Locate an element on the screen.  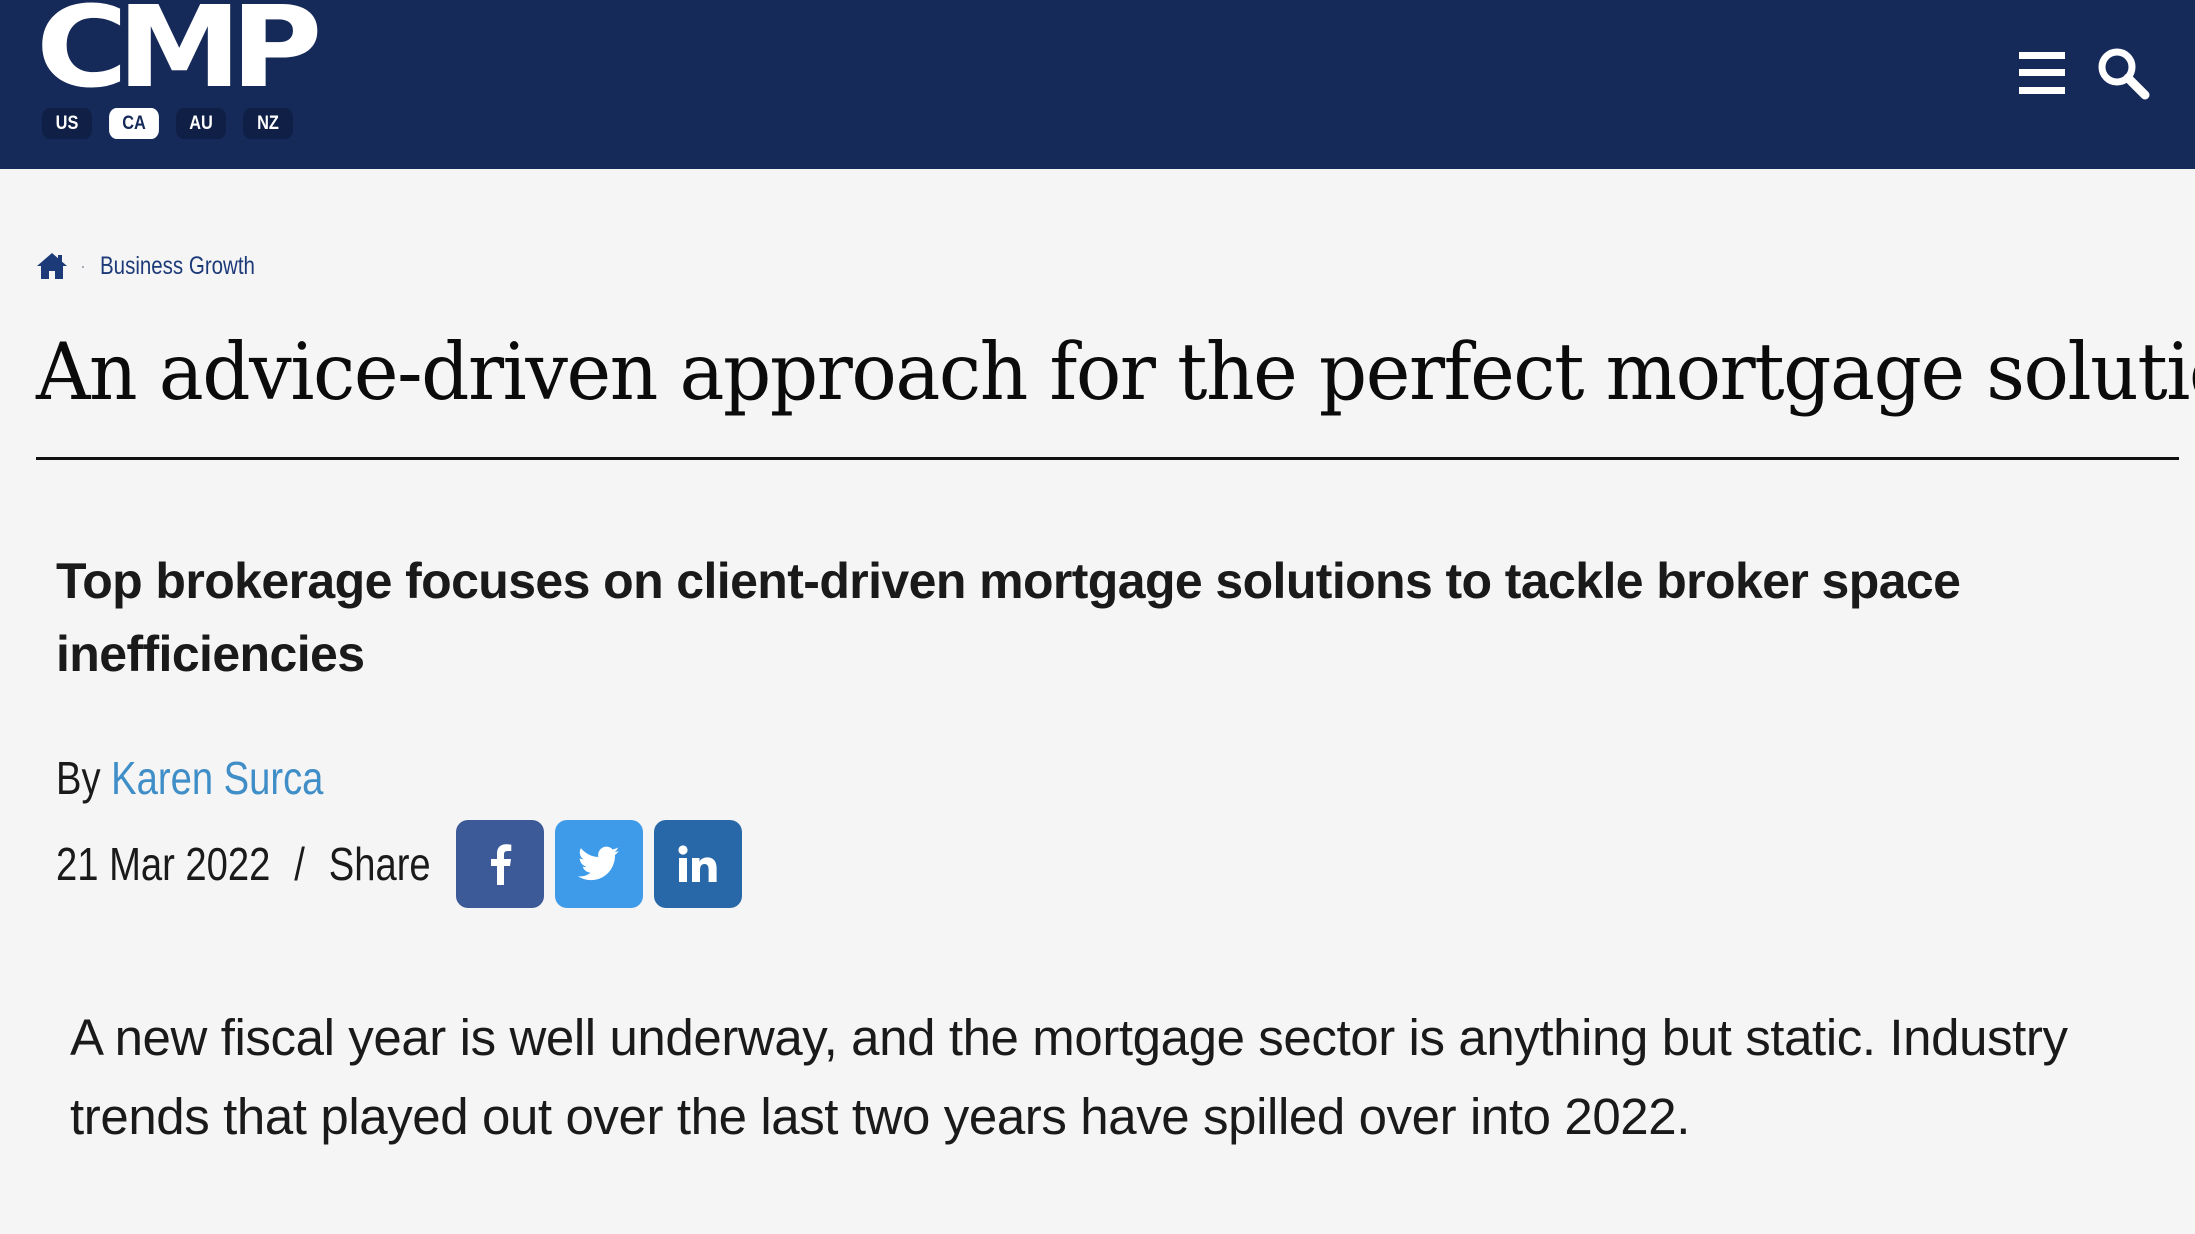
meta-text: 21 Mar 2022 / Share is located at coordinates (243, 864).